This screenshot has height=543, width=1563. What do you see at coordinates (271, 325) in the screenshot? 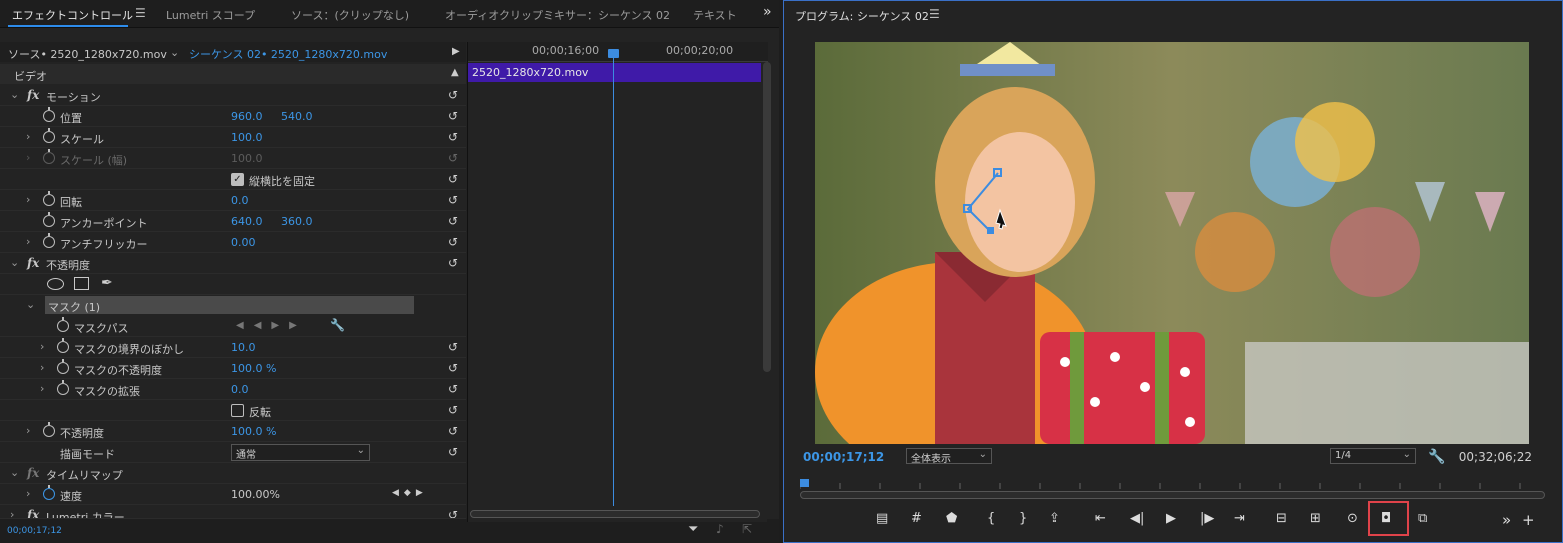
I see `mask-track-controls: ◀◀▶▶` at bounding box center [271, 325].